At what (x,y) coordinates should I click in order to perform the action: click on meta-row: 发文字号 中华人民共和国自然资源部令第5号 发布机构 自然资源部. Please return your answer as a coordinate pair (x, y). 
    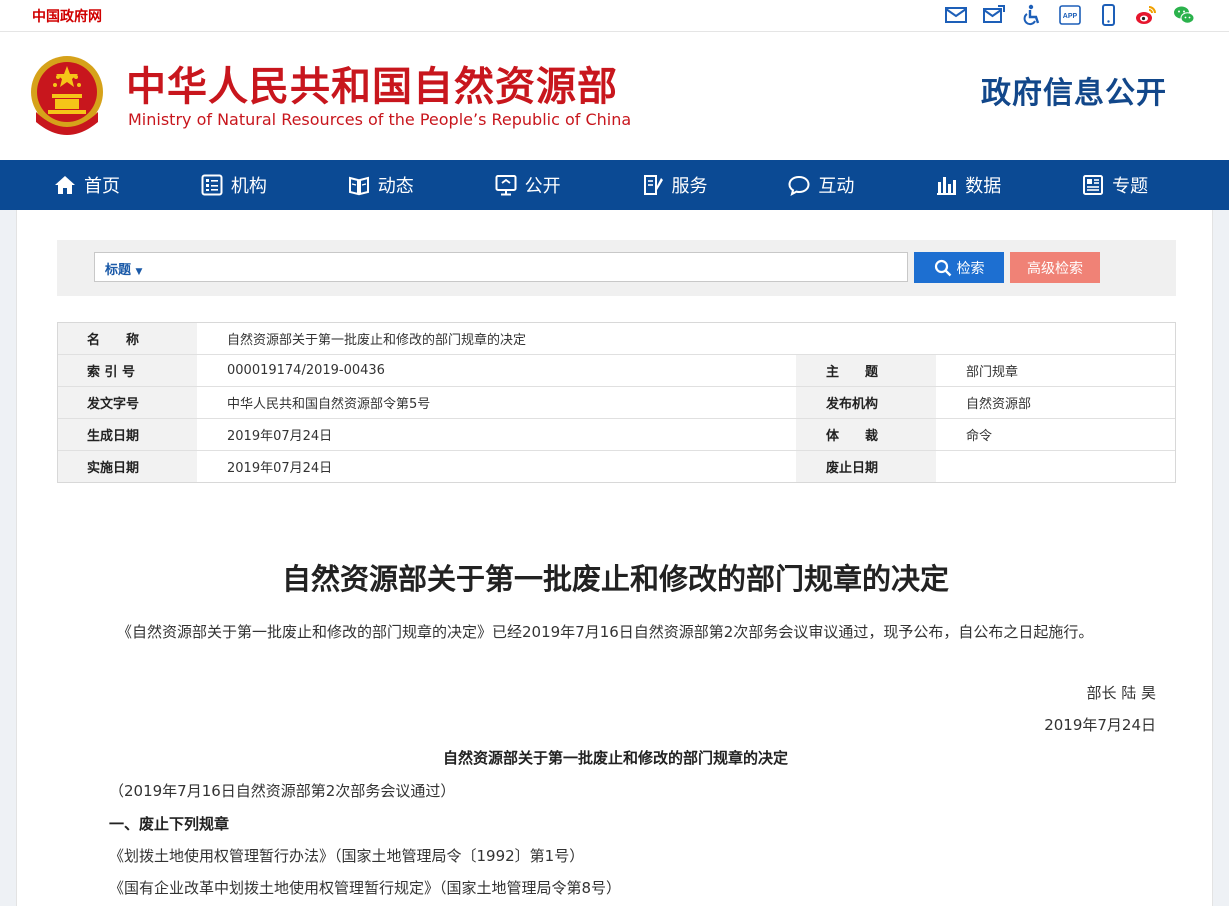
    Looking at the image, I should click on (616, 402).